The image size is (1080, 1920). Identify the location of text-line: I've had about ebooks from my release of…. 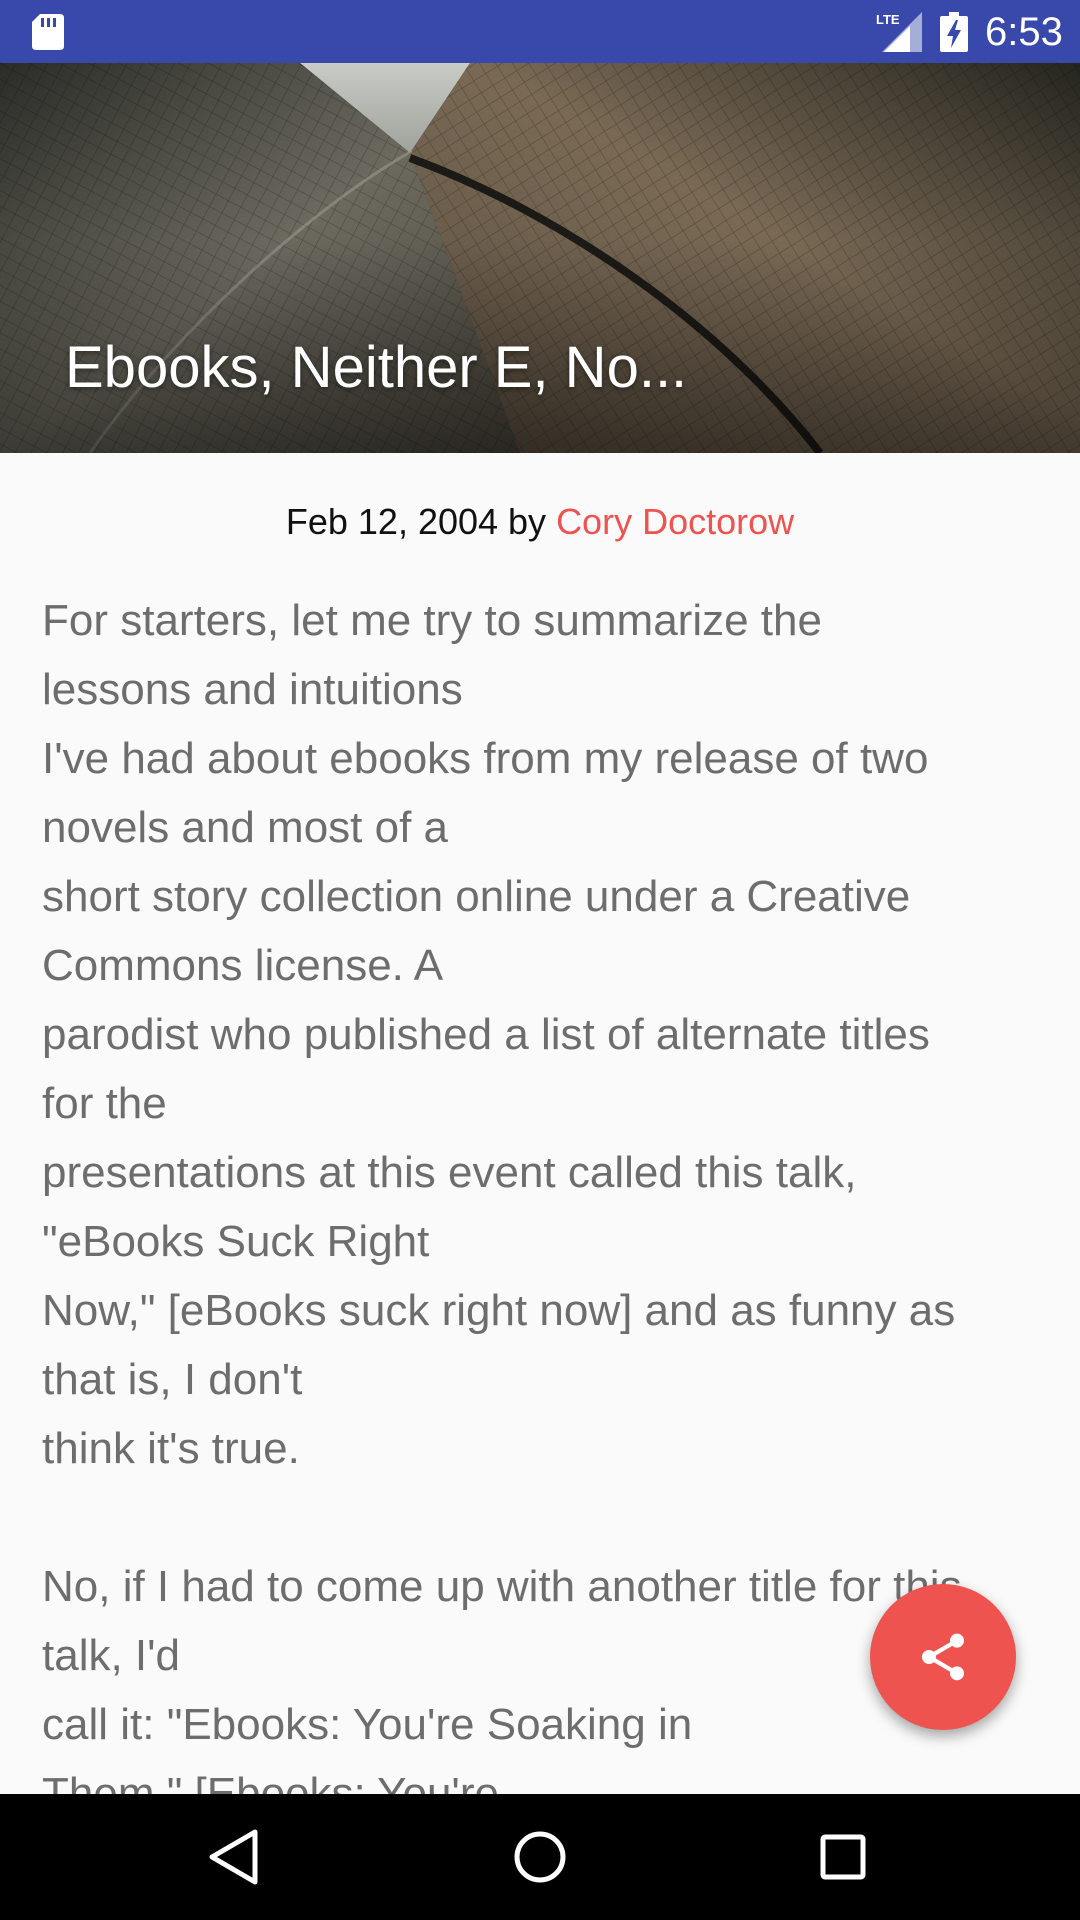
(485, 758).